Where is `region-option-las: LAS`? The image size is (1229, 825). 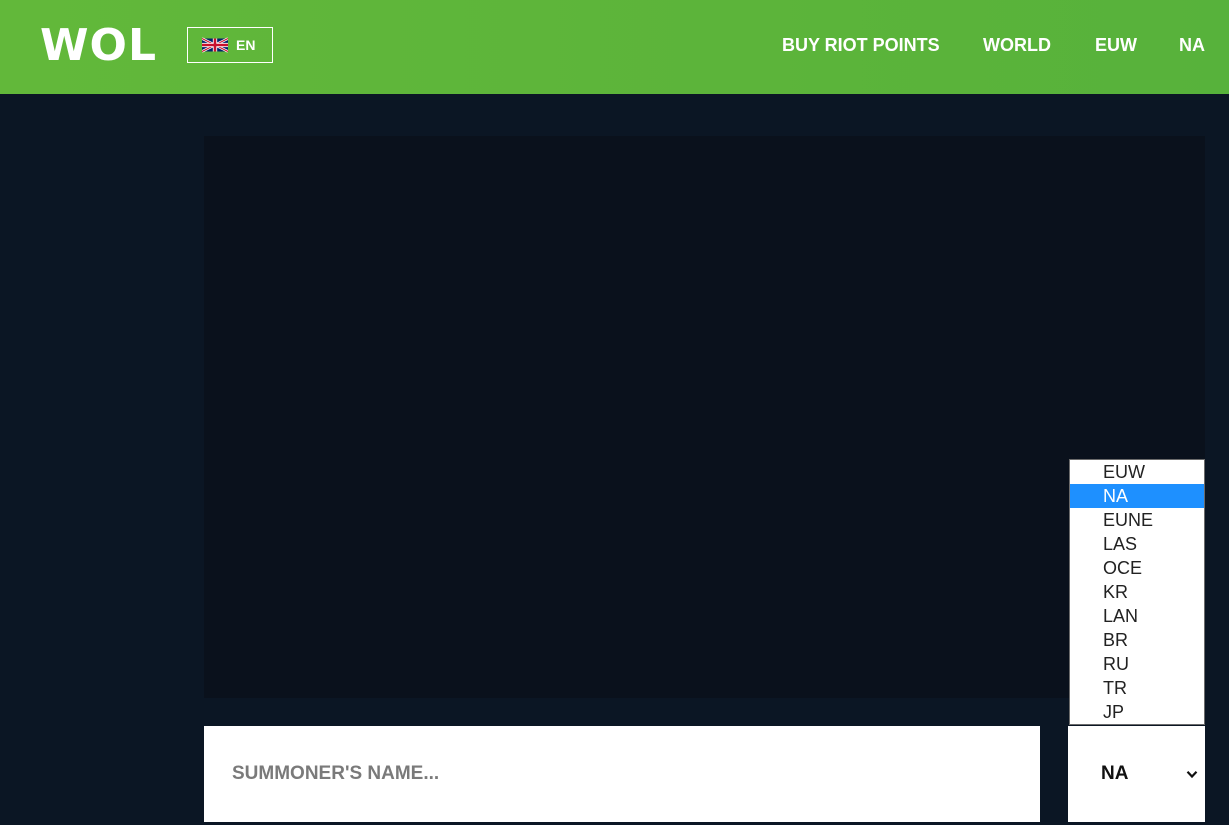 region-option-las: LAS is located at coordinates (1137, 544).